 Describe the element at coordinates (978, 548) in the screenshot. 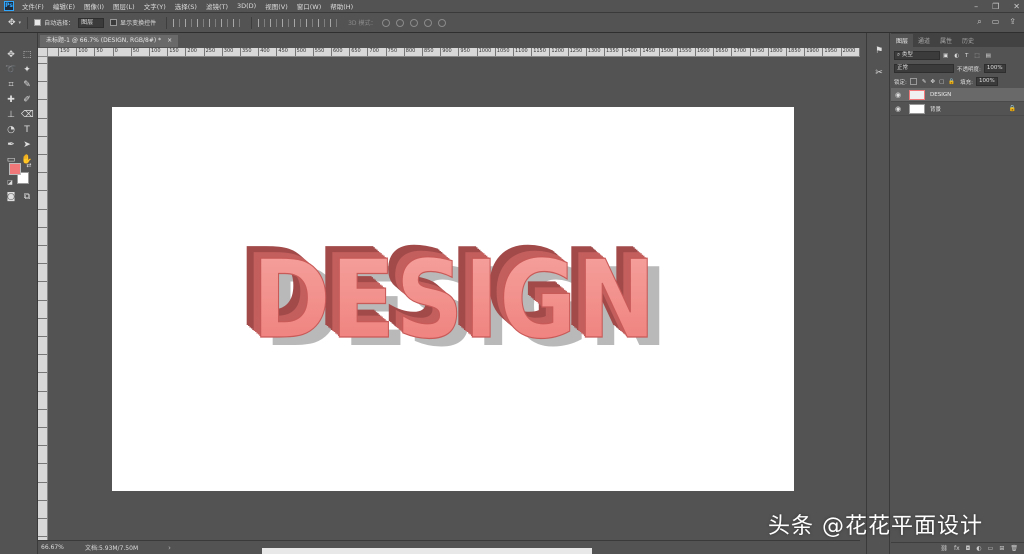

I see `adjustment-layer-icon: ◐` at that location.